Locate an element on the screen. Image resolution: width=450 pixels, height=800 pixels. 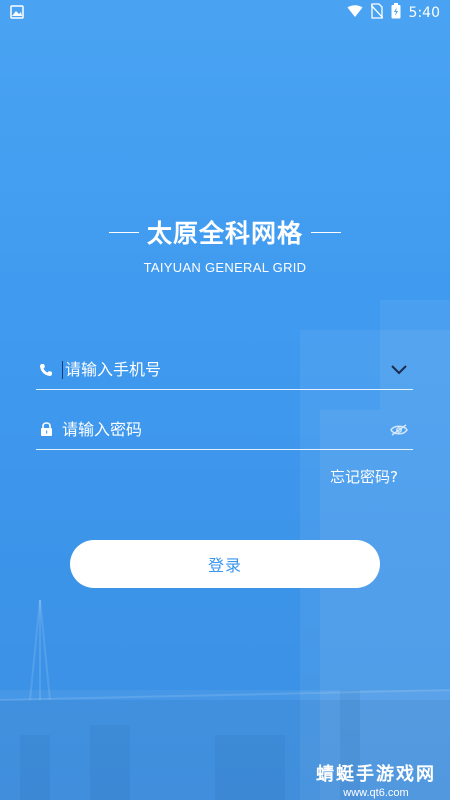
brand-header: 太原全科网格 TAIYUAN GENERAL GRID is located at coordinates (225, 244).